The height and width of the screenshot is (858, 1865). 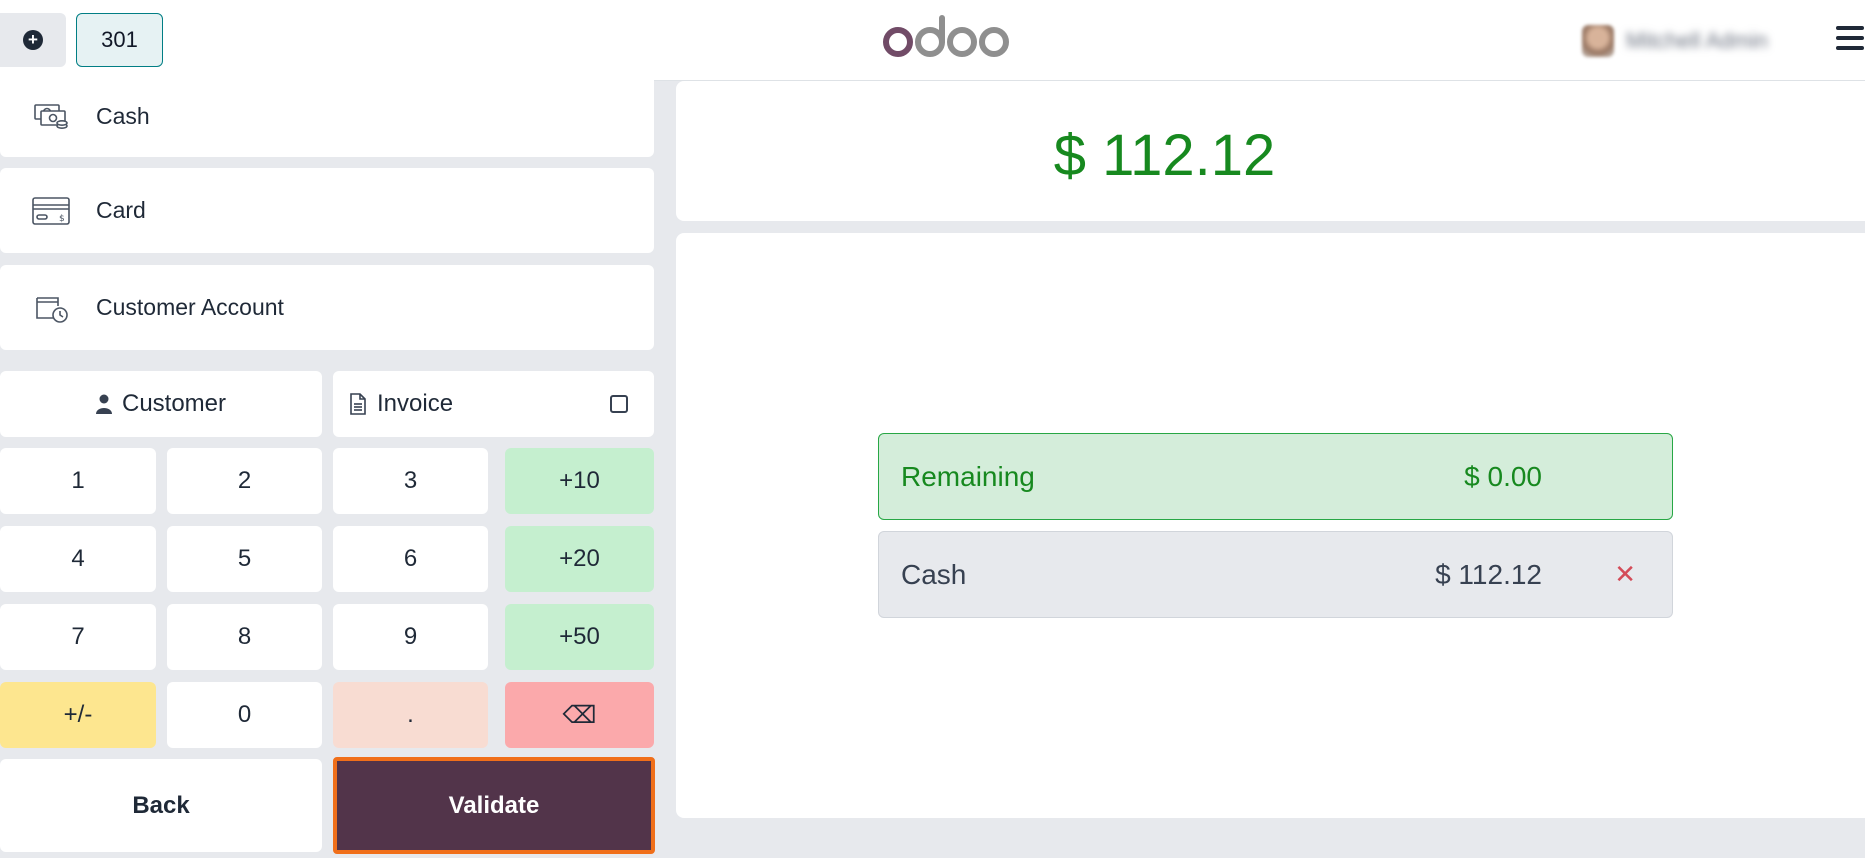 I want to click on payment-method-label: Customer Account, so click(x=190, y=307).